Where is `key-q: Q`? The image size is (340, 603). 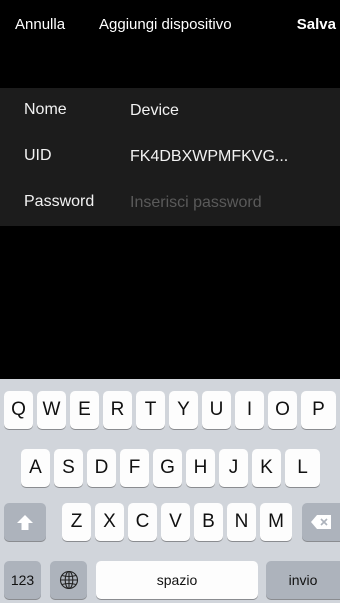
key-q: Q is located at coordinates (18, 410).